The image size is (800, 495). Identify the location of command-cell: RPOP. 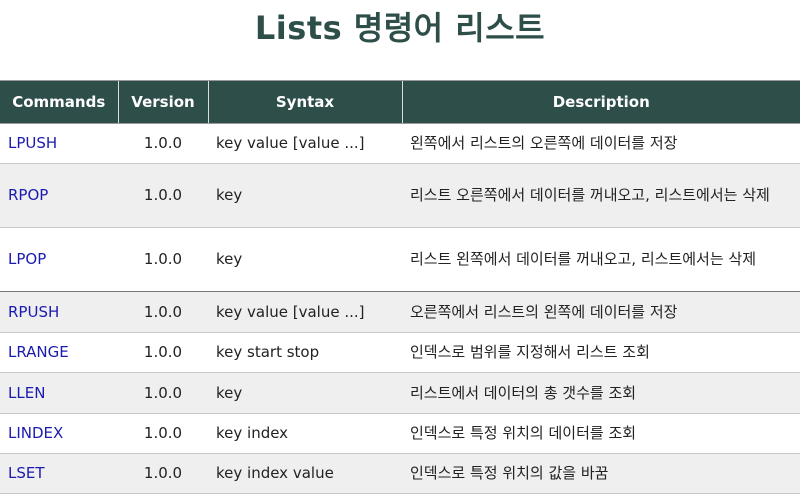
(59, 195).